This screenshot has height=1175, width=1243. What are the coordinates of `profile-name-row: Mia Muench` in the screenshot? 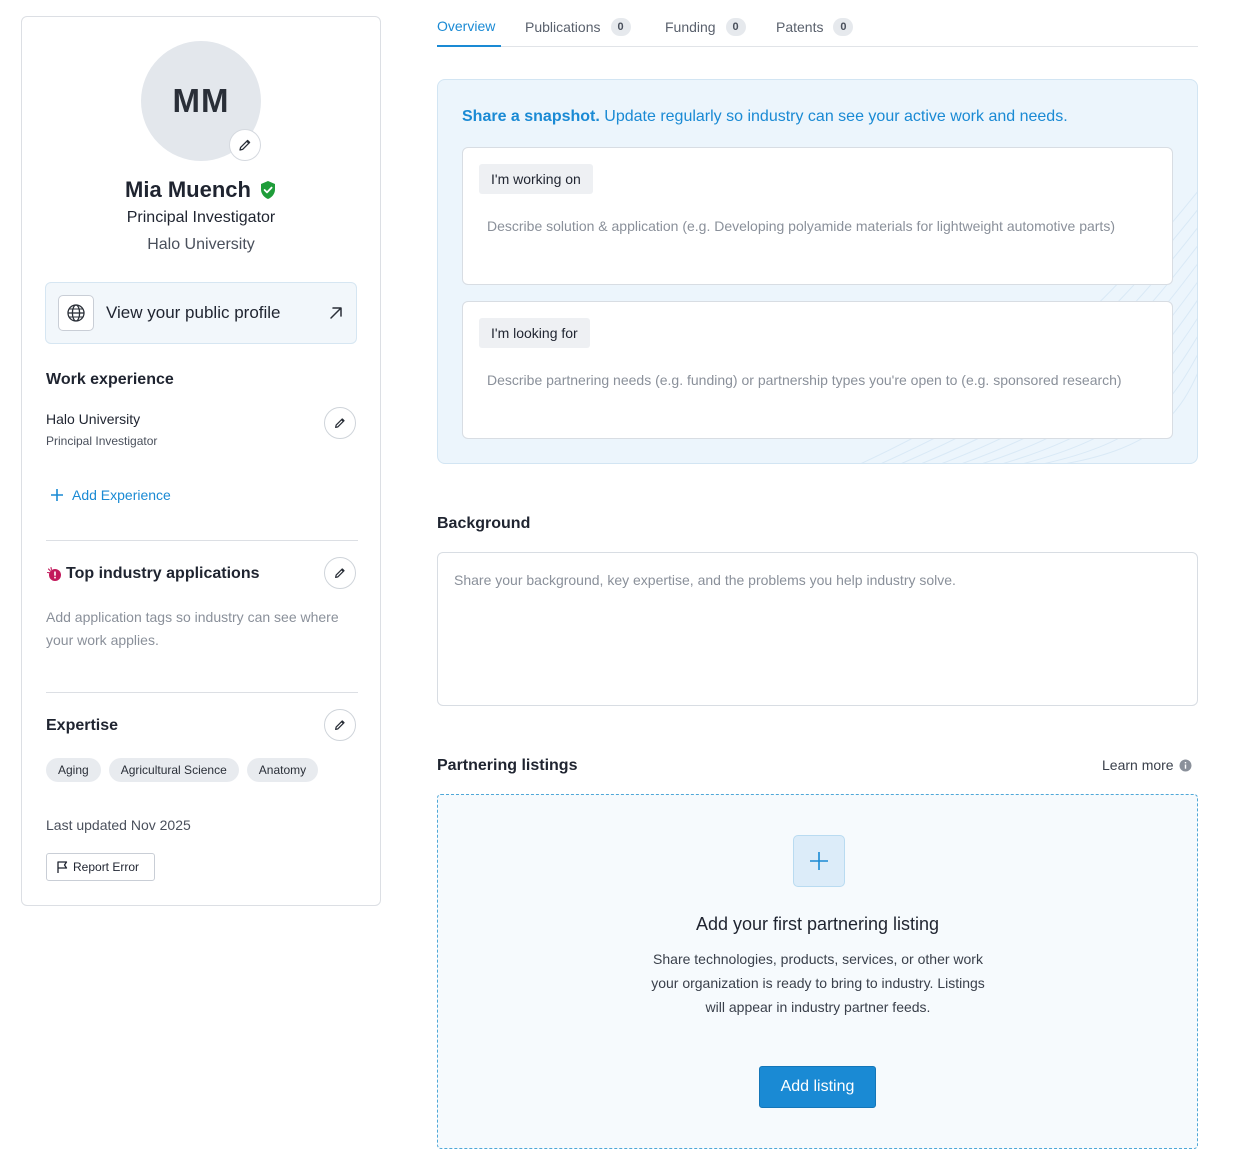 It's located at (201, 190).